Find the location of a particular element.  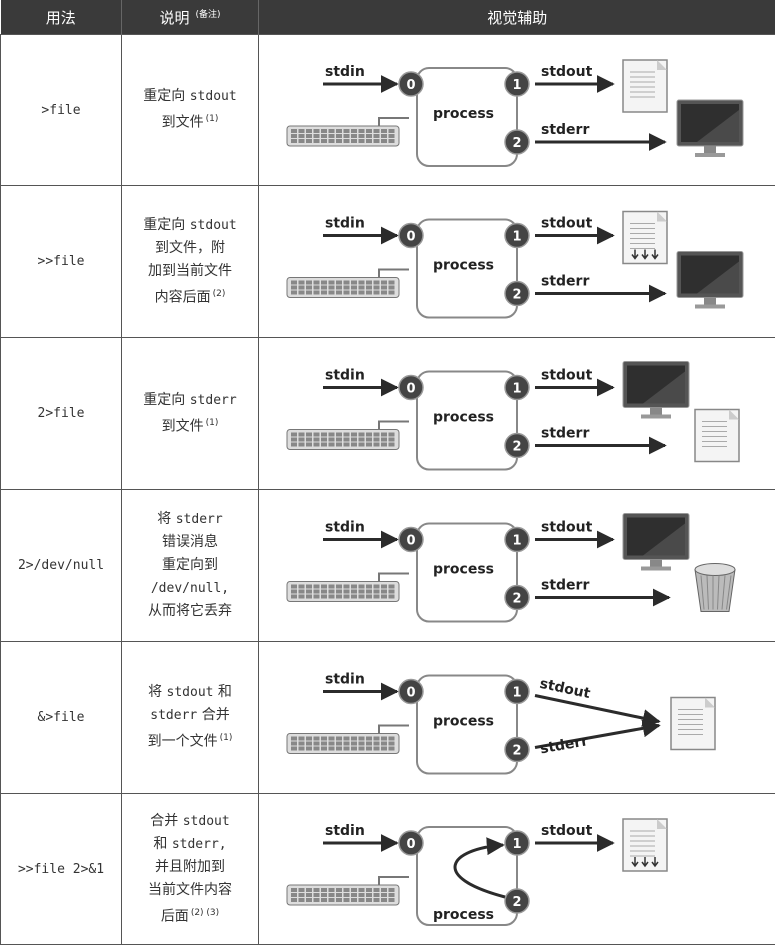

description-line: 并且附加到 is located at coordinates (190, 867).